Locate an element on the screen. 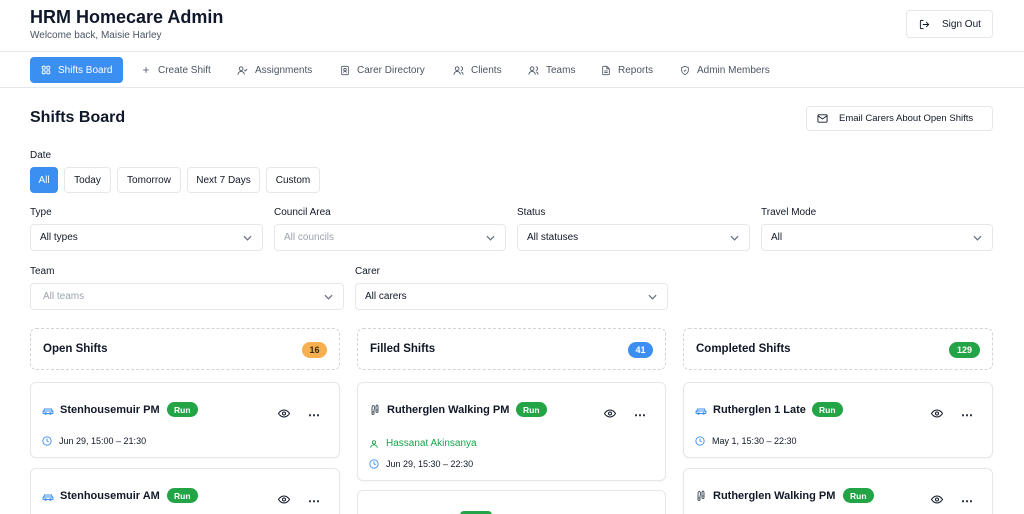 The image size is (1024, 514). assigned-carer: Hassanat Akinsanya is located at coordinates (423, 443).